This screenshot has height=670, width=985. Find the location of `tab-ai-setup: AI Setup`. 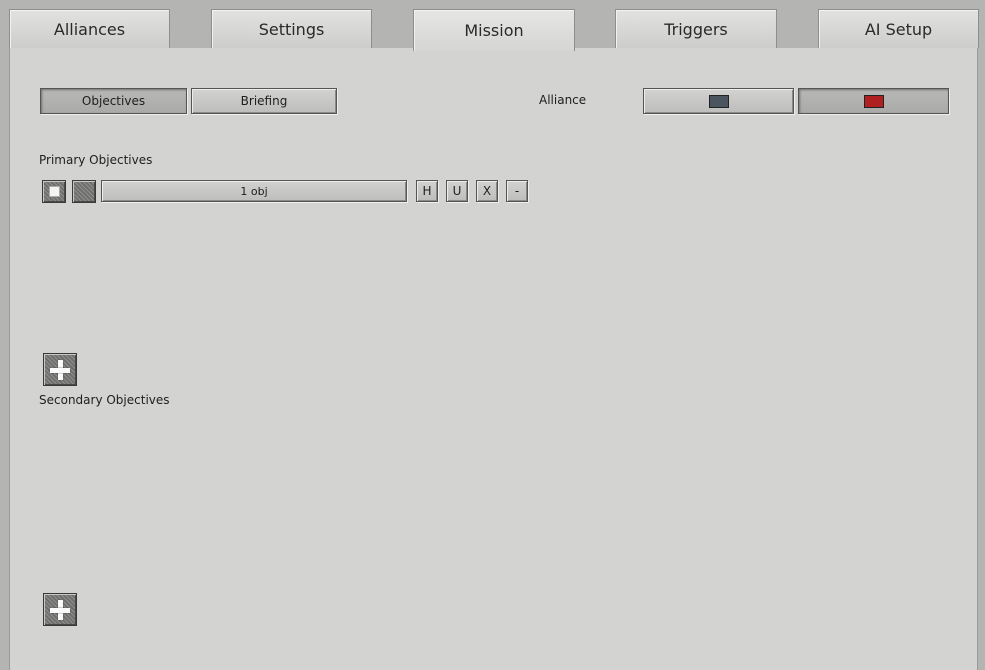

tab-ai-setup: AI Setup is located at coordinates (898, 28).